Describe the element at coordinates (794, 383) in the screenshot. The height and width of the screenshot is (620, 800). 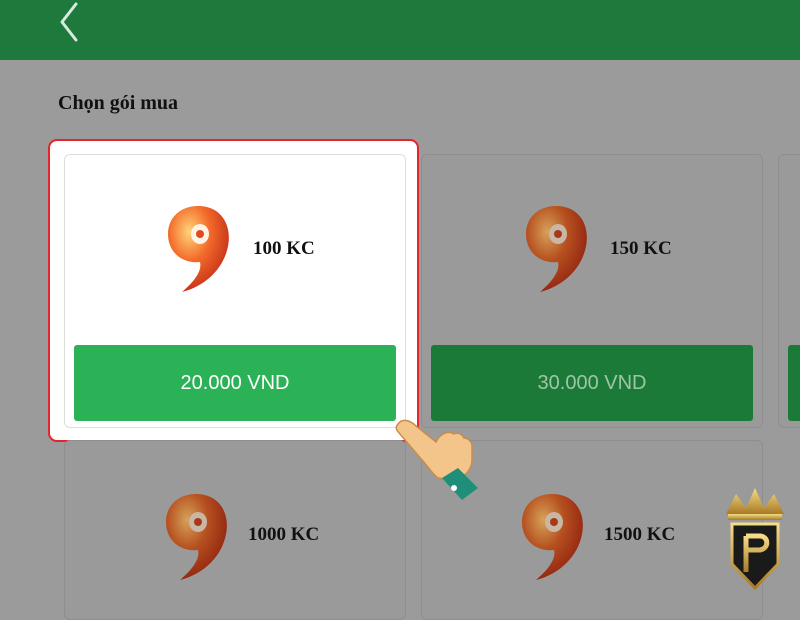
I see `buy-button-partial` at that location.